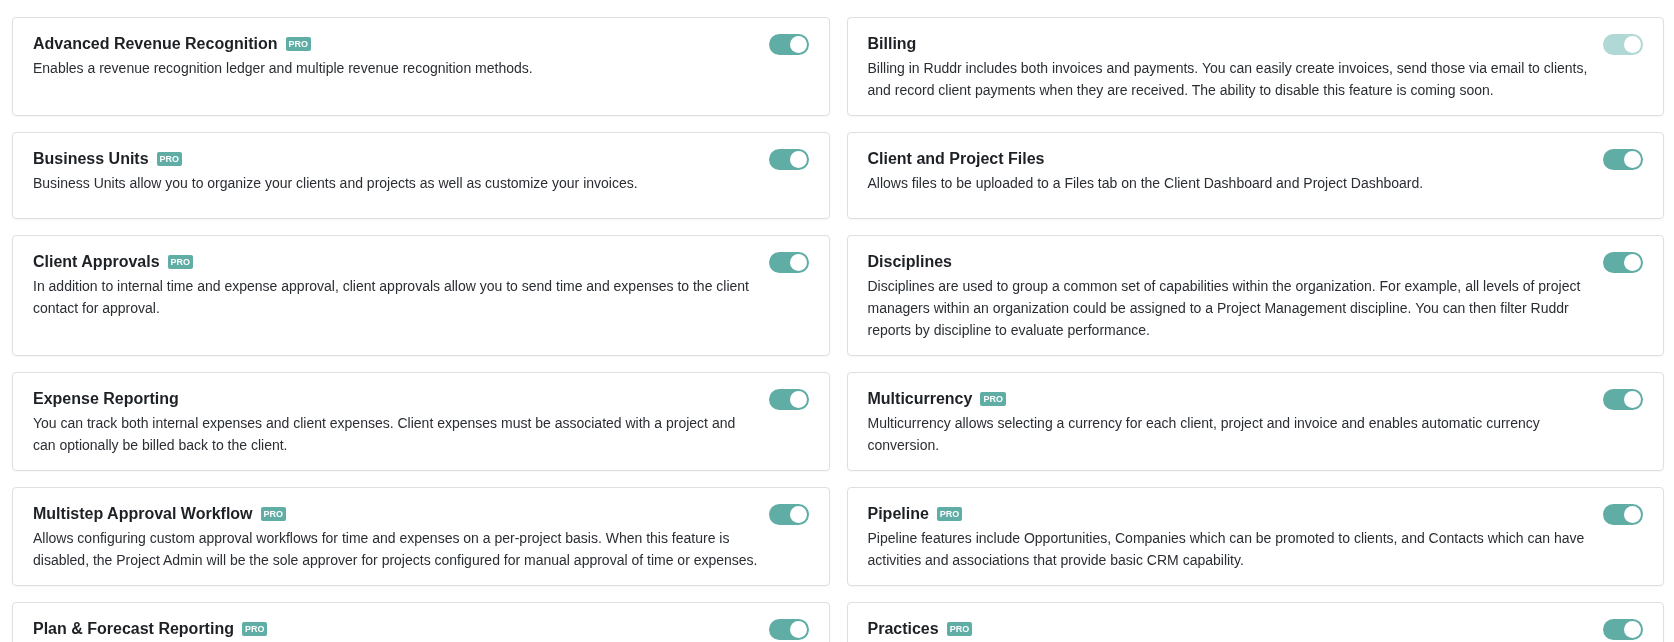 This screenshot has width=1674, height=642. Describe the element at coordinates (956, 159) in the screenshot. I see `feature-title: Client and Project Files` at that location.